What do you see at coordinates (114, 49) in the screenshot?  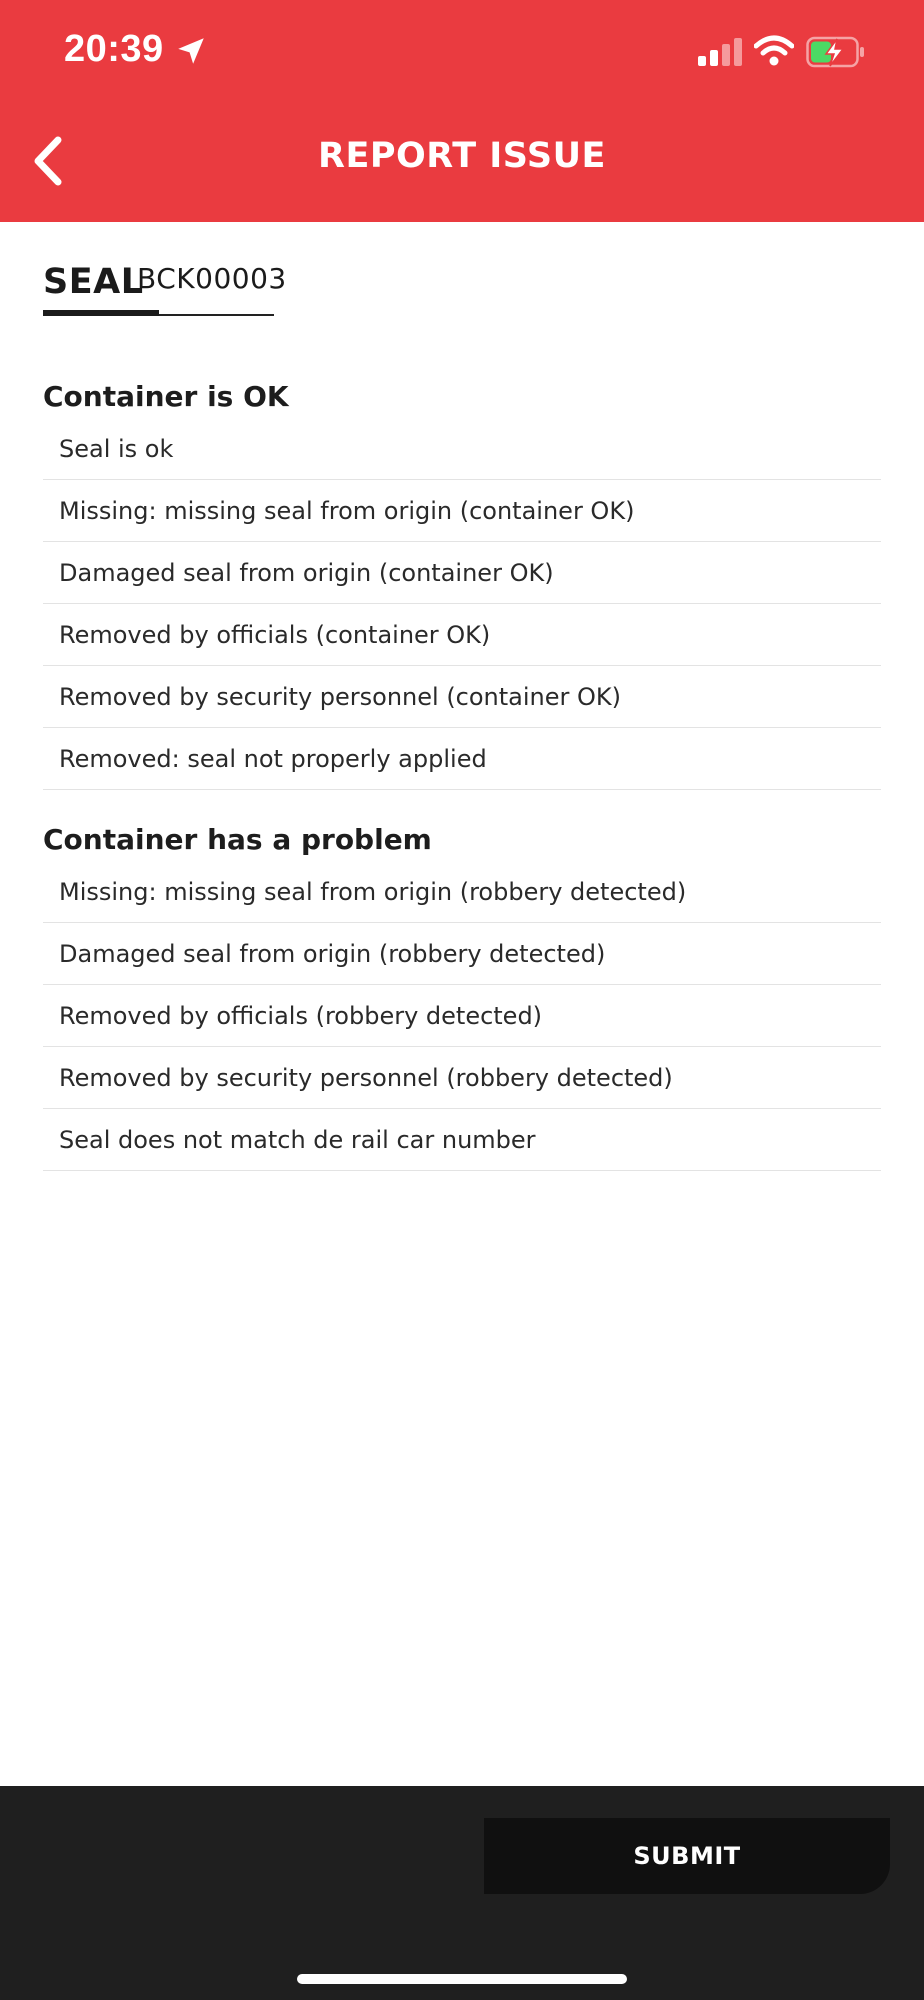 I see `status-time: 20:39` at bounding box center [114, 49].